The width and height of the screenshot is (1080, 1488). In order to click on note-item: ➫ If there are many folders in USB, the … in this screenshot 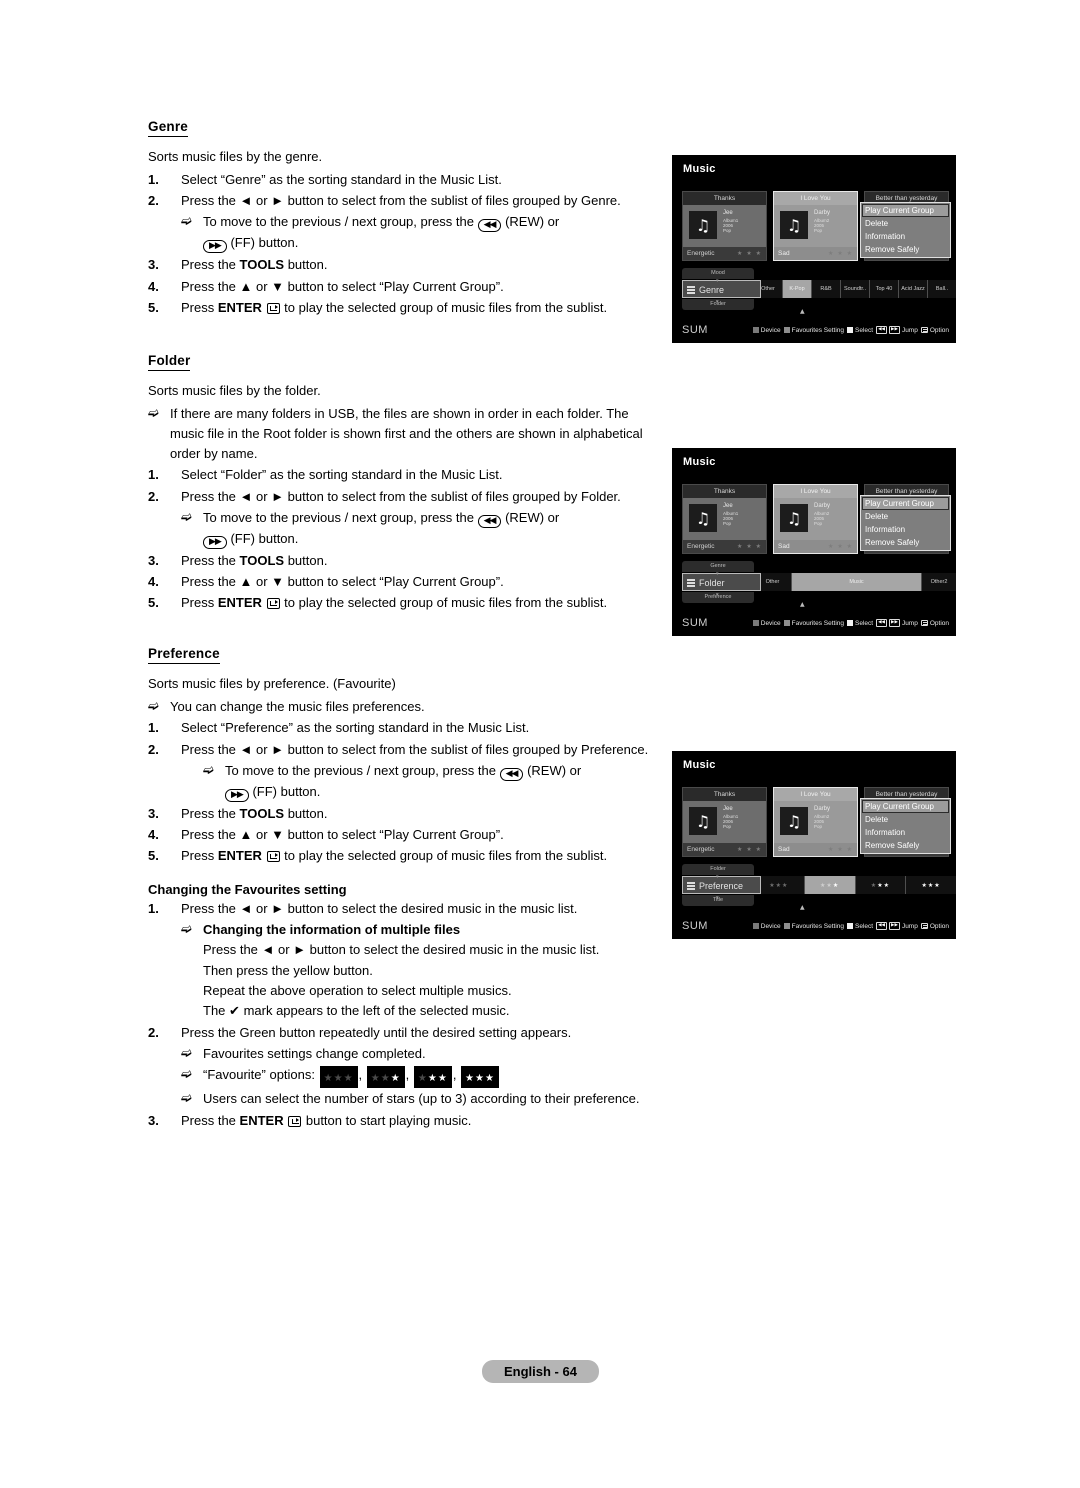, I will do `click(403, 434)`.